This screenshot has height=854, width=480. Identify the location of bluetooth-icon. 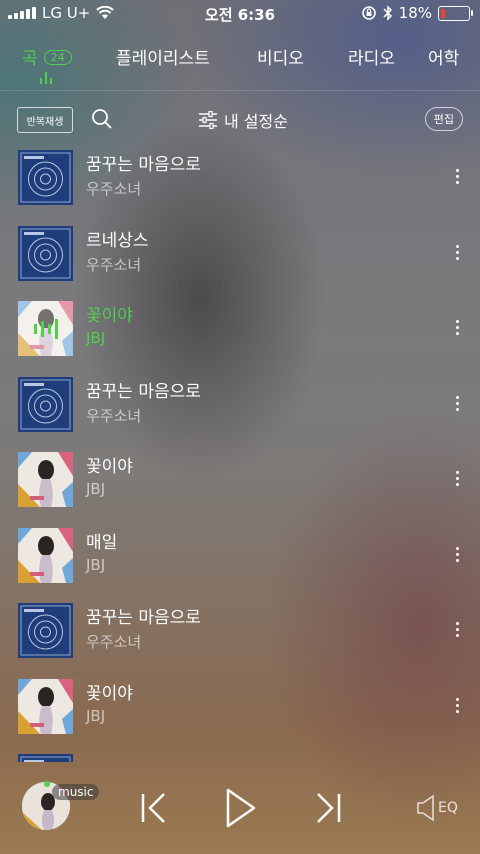
(387, 13).